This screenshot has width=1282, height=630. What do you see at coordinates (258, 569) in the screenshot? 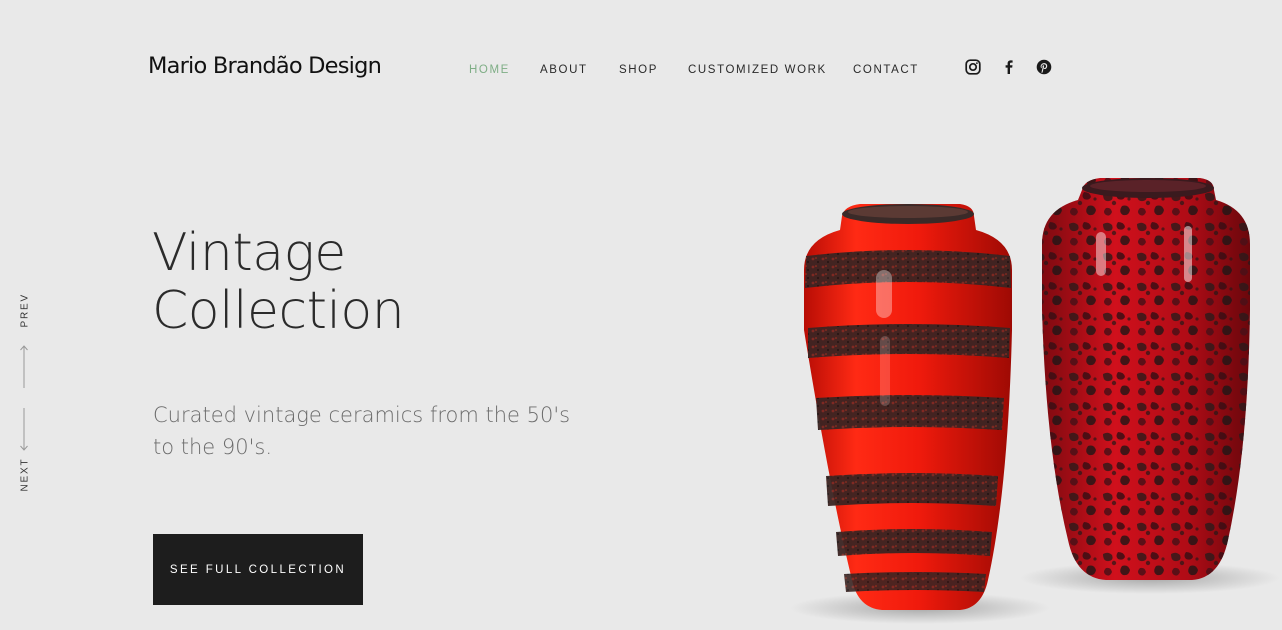
I see `see-full-collection-button: SEE FULL COLLECTION` at bounding box center [258, 569].